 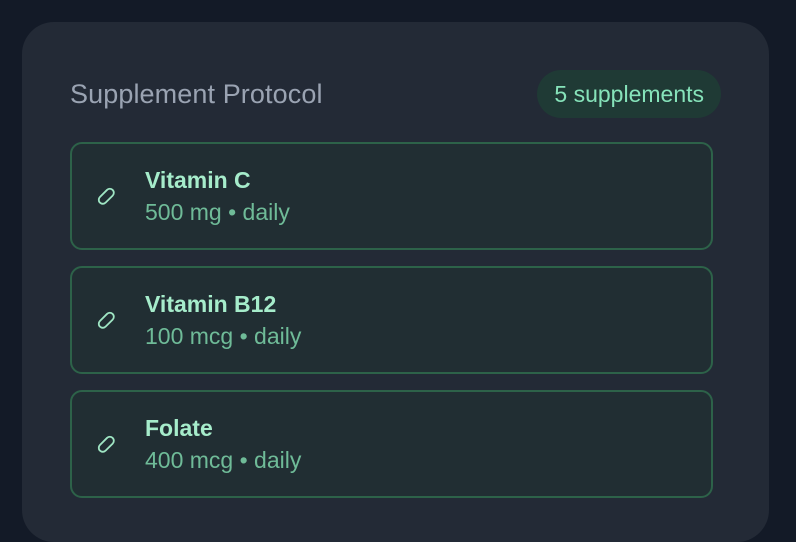 What do you see at coordinates (223, 336) in the screenshot?
I see `supplement-dosage: 100 mcg • daily` at bounding box center [223, 336].